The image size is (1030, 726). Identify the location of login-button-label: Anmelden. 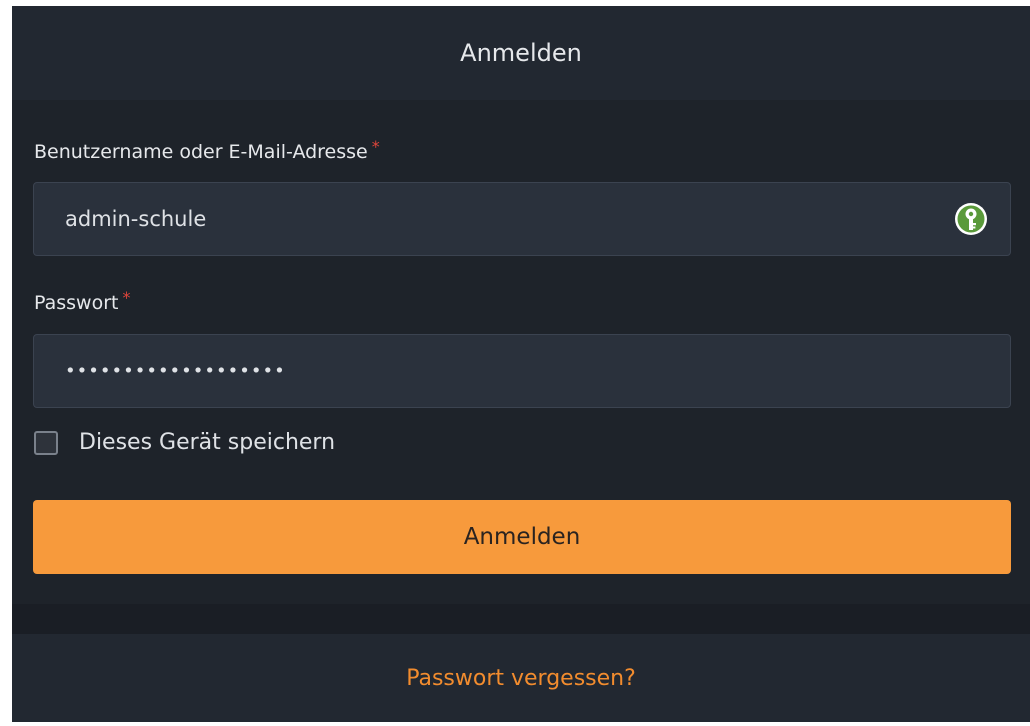
(522, 537).